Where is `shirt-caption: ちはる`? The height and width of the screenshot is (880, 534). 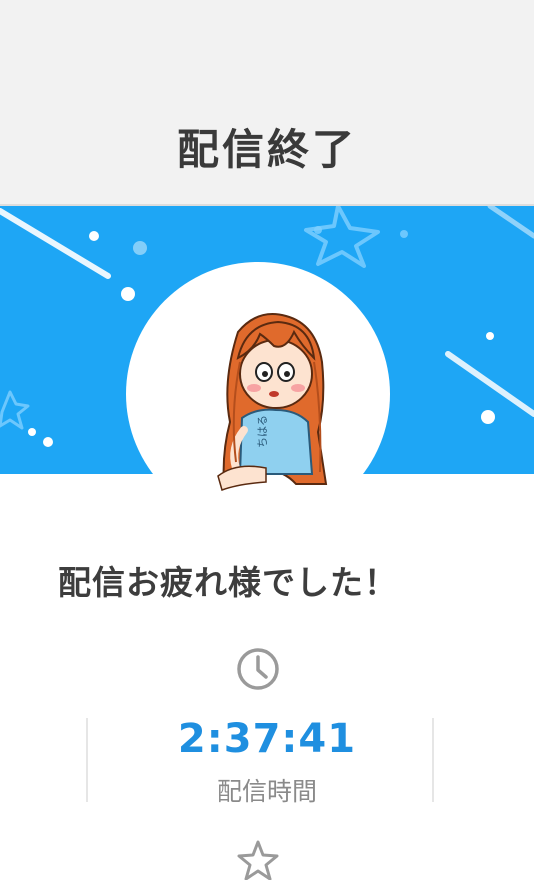 shirt-caption: ちはる is located at coordinates (262, 431).